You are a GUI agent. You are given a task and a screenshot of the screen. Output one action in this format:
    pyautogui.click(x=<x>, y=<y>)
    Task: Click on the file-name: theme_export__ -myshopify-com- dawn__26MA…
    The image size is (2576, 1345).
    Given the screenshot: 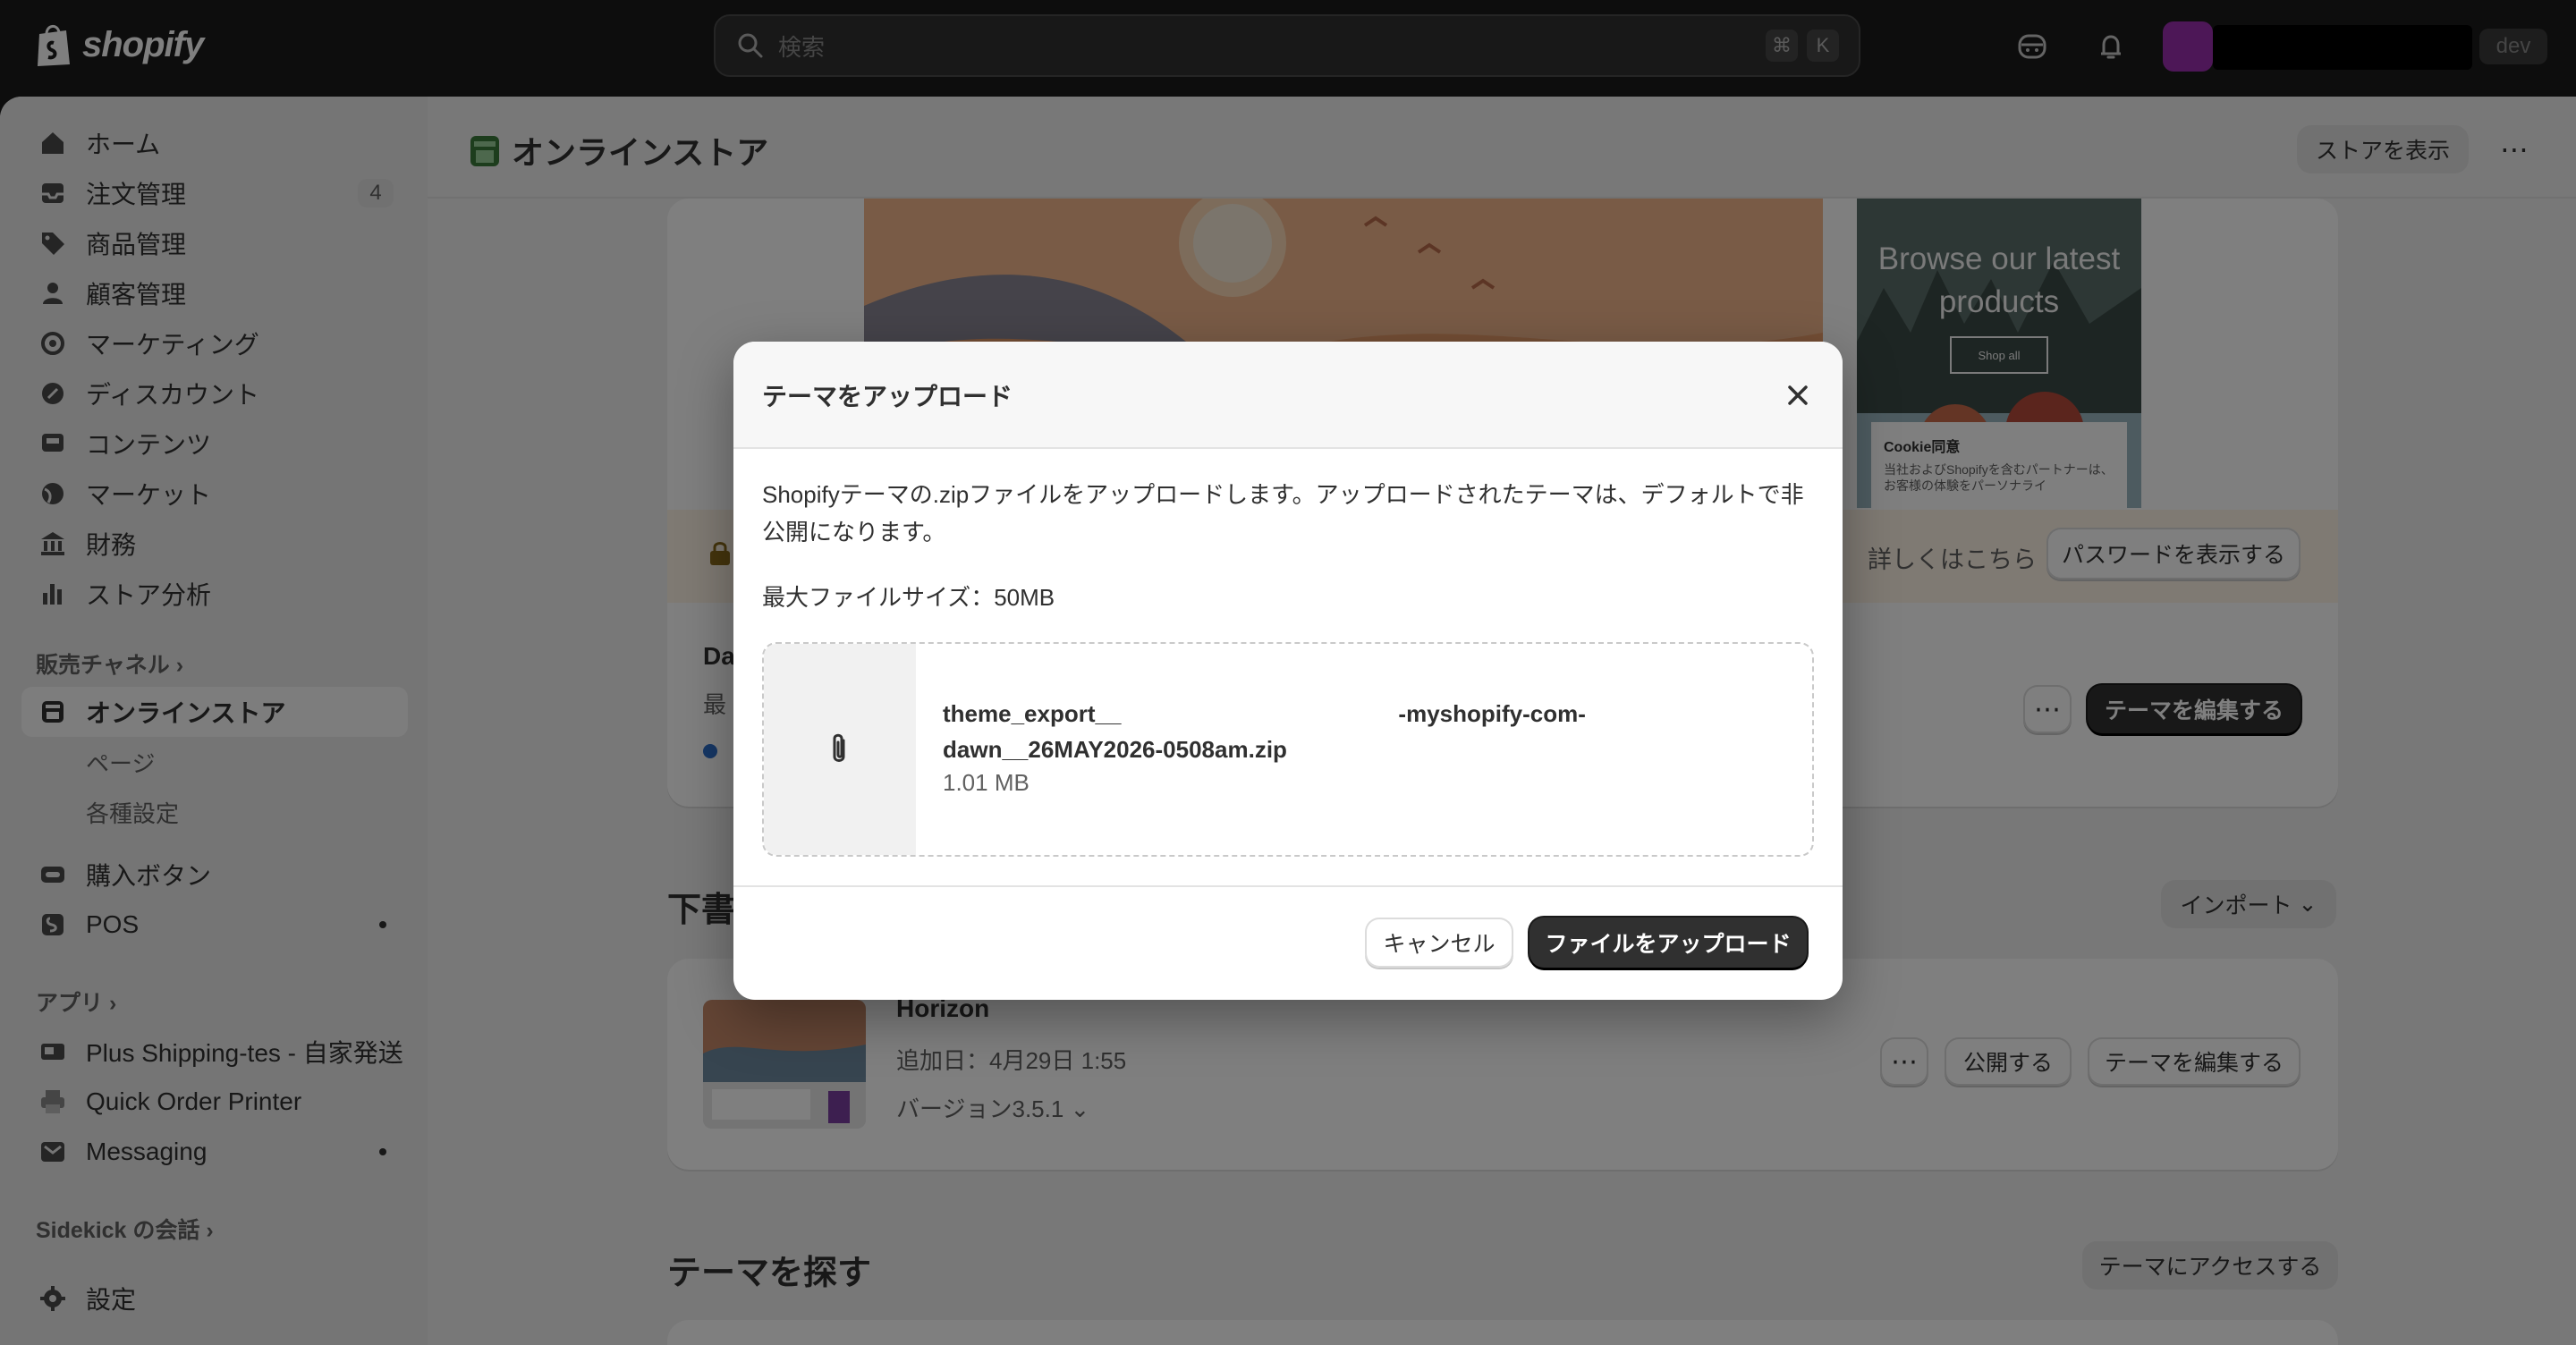 What is the action you would take?
    pyautogui.click(x=1264, y=731)
    